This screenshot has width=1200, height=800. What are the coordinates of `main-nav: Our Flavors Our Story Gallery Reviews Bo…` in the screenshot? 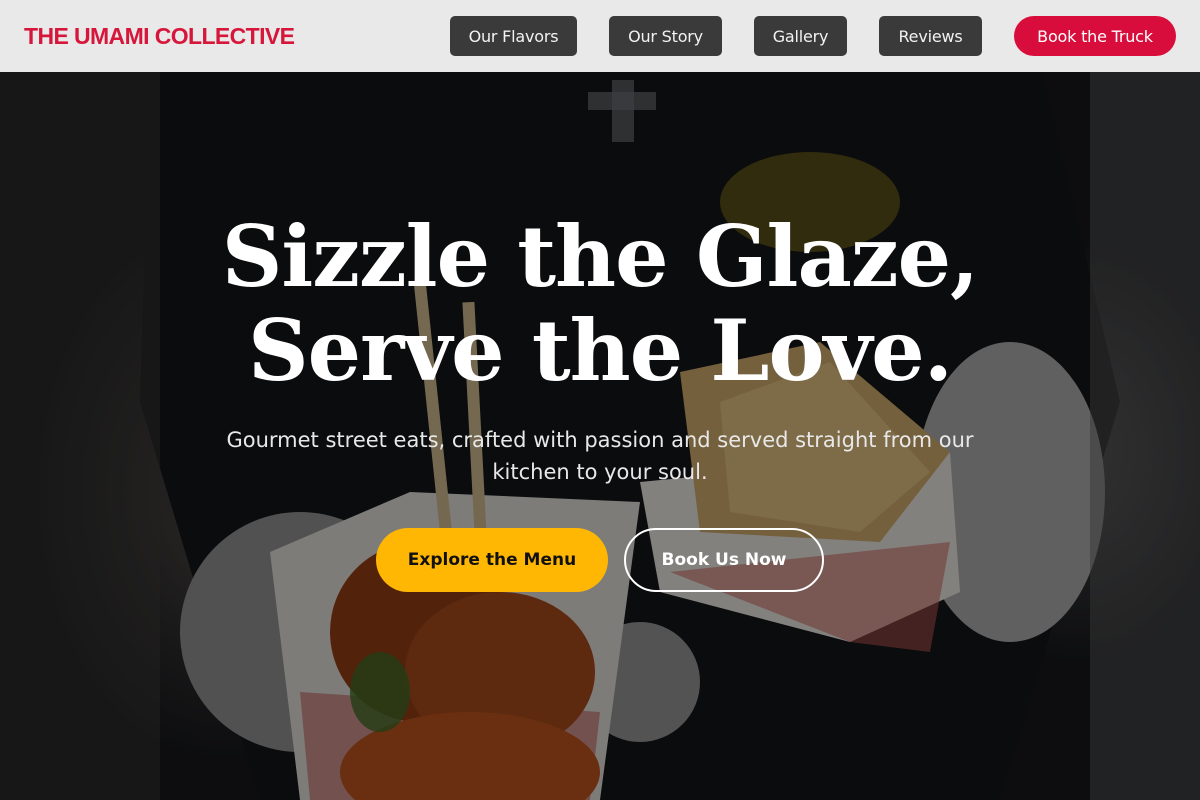 It's located at (600, 36).